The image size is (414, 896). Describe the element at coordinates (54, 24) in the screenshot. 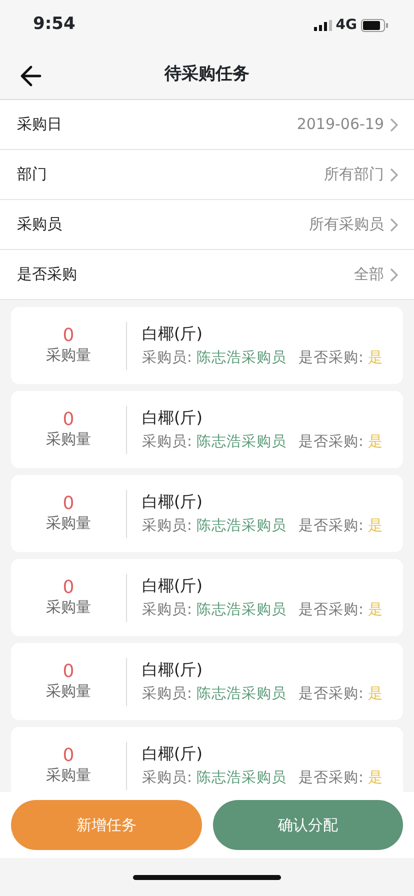

I see `status-time: 9:54` at that location.